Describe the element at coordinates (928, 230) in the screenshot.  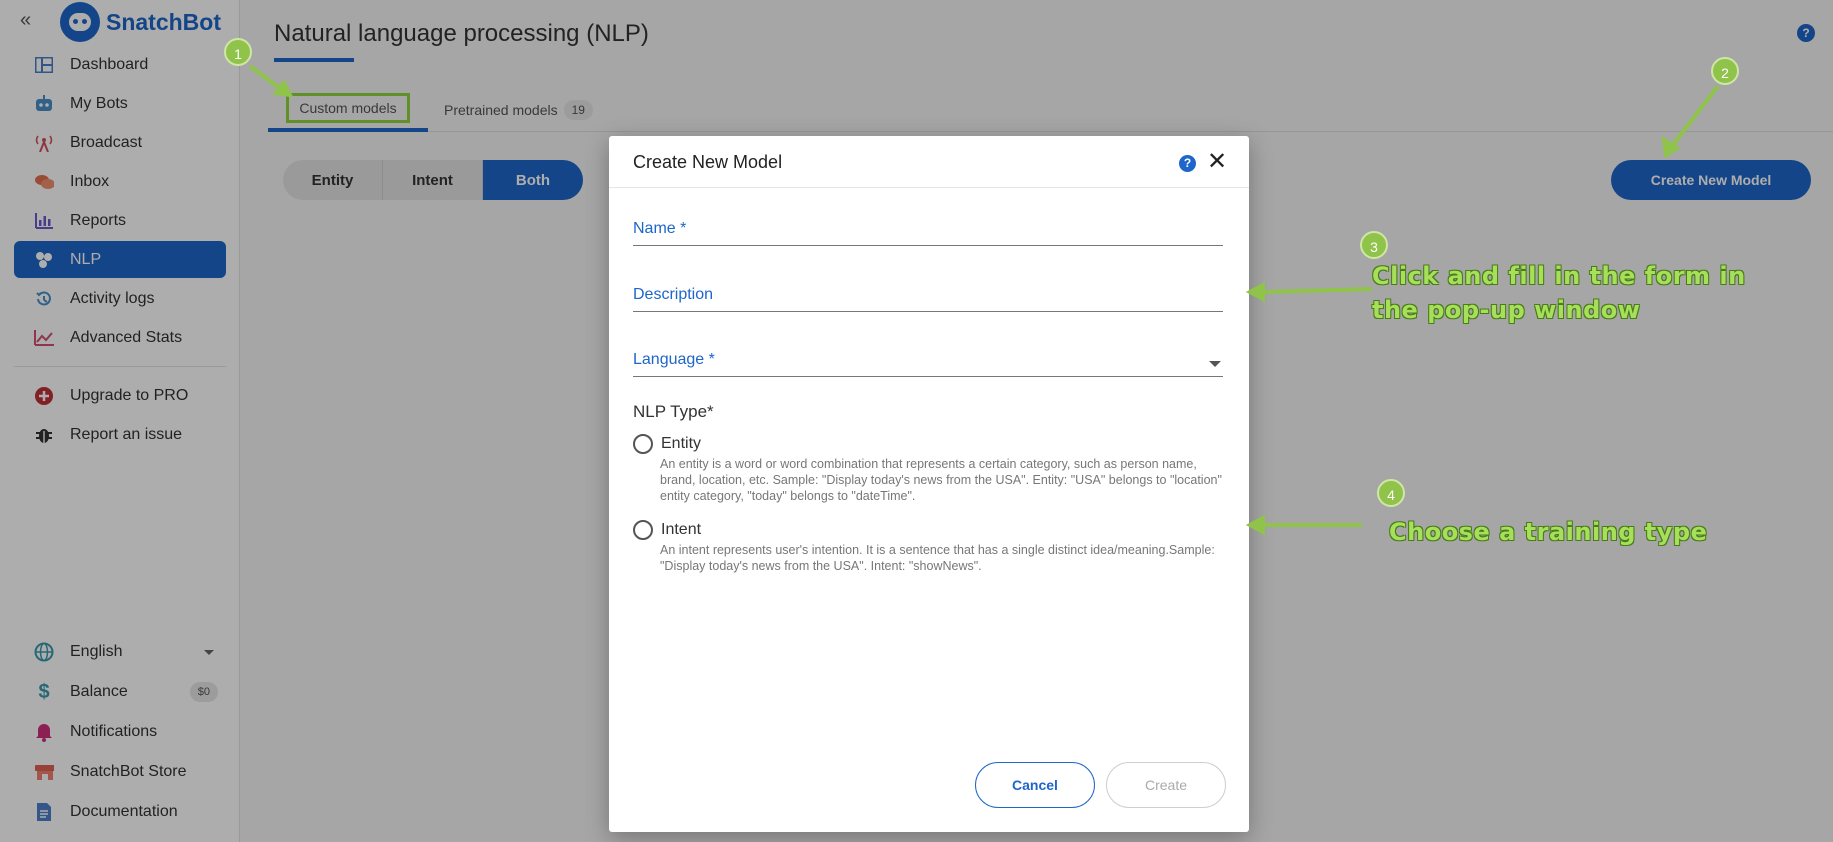
I see `name-field: Name *` at that location.